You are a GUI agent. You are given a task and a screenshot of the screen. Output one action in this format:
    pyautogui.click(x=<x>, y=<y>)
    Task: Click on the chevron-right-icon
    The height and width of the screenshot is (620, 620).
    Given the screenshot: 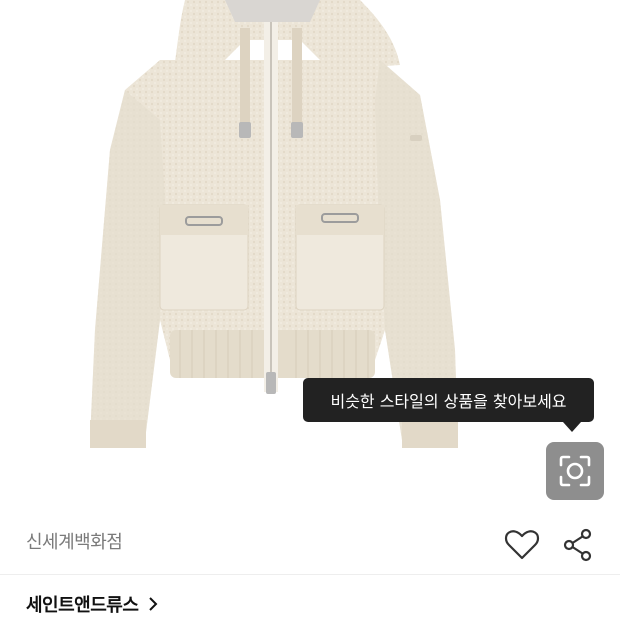 What is the action you would take?
    pyautogui.click(x=153, y=604)
    